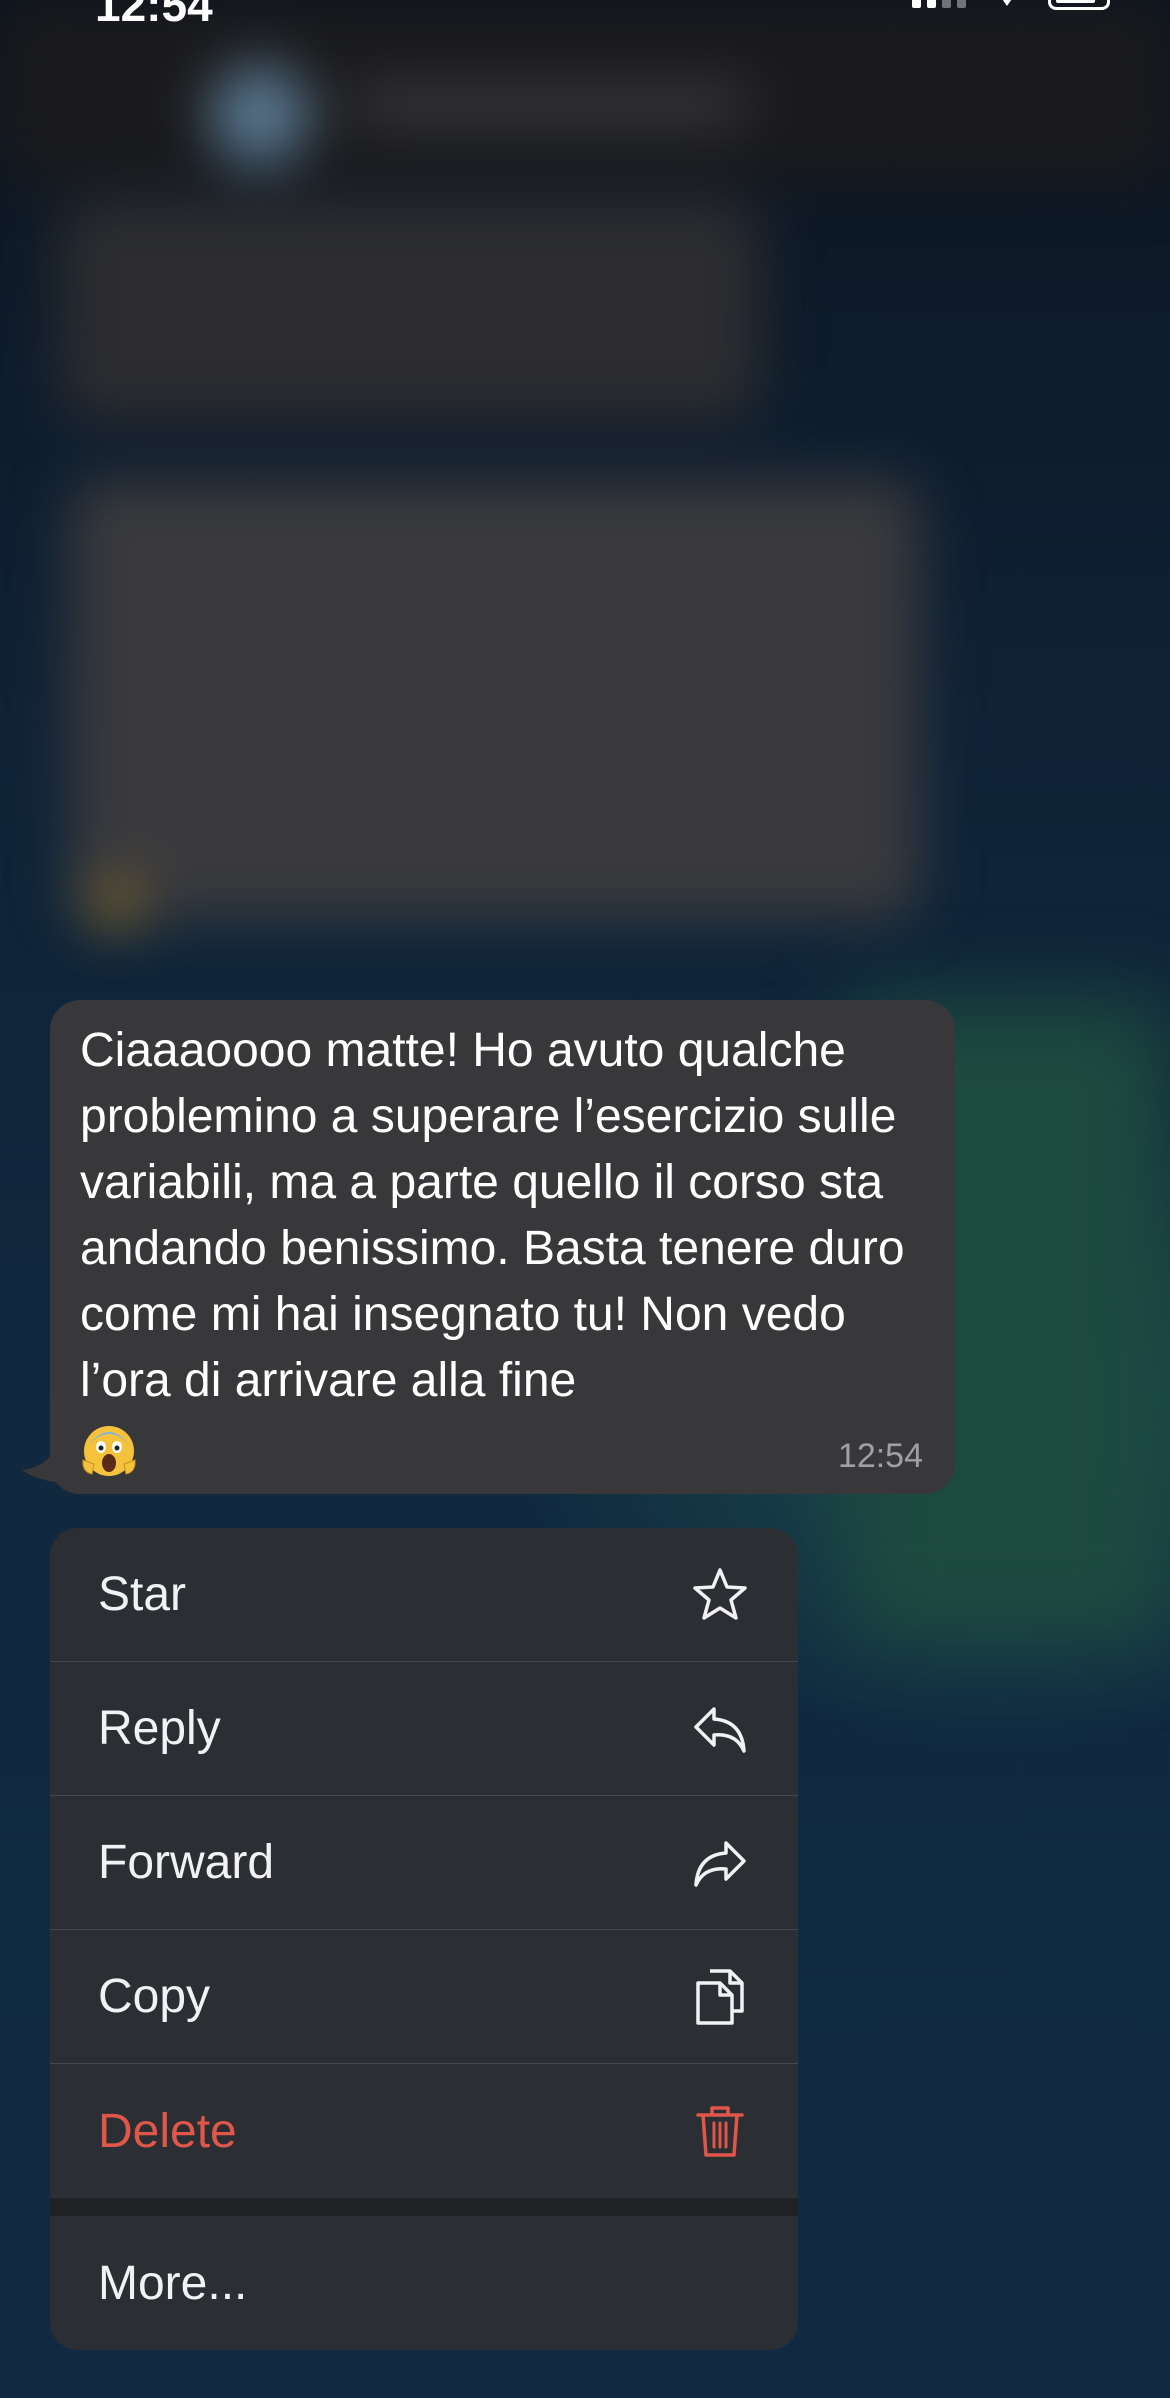 This screenshot has width=1170, height=2398. What do you see at coordinates (424, 1729) in the screenshot?
I see `menu-item-reply: Reply` at bounding box center [424, 1729].